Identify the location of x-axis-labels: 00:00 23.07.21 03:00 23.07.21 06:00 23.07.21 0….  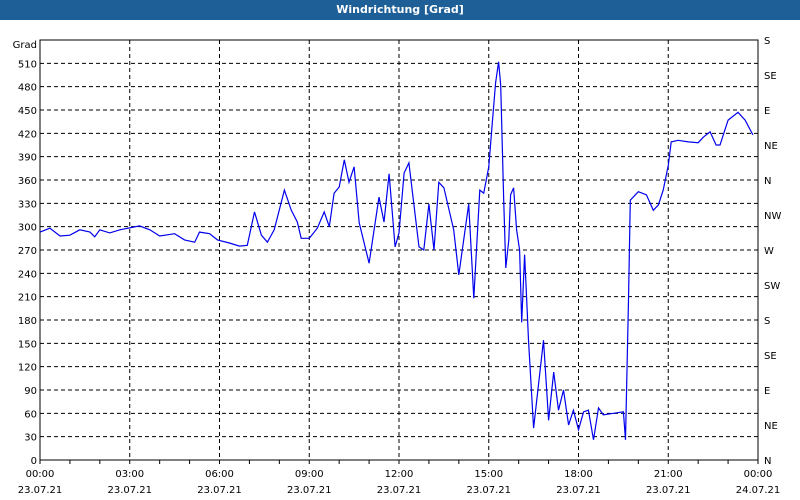
(399, 482).